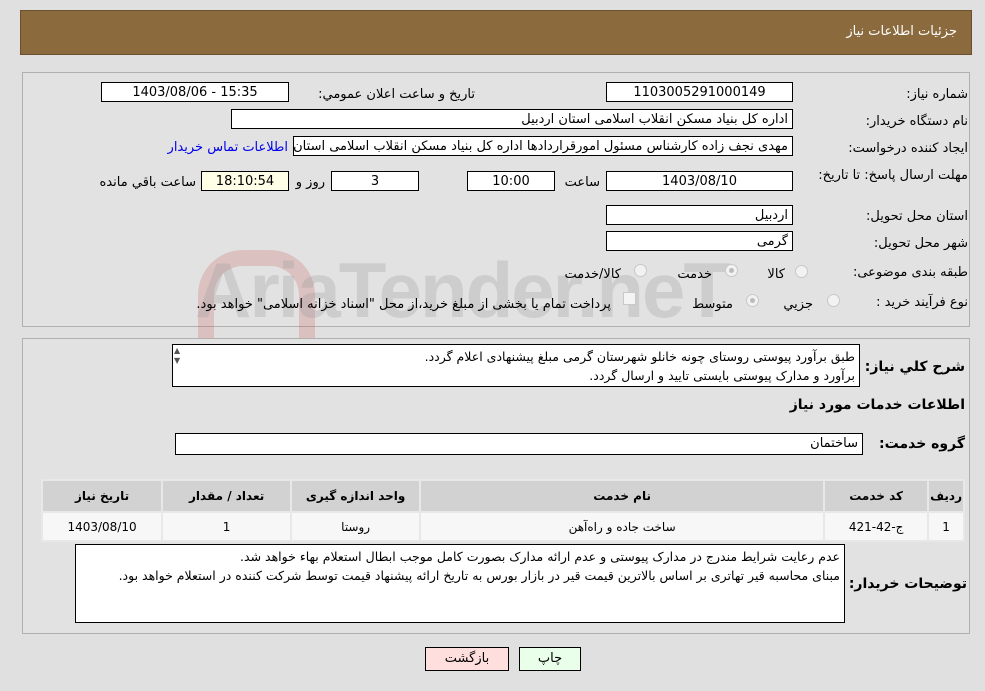 Image resolution: width=985 pixels, height=691 pixels. Describe the element at coordinates (699, 215) in the screenshot. I see `province-field: اردبیل` at that location.